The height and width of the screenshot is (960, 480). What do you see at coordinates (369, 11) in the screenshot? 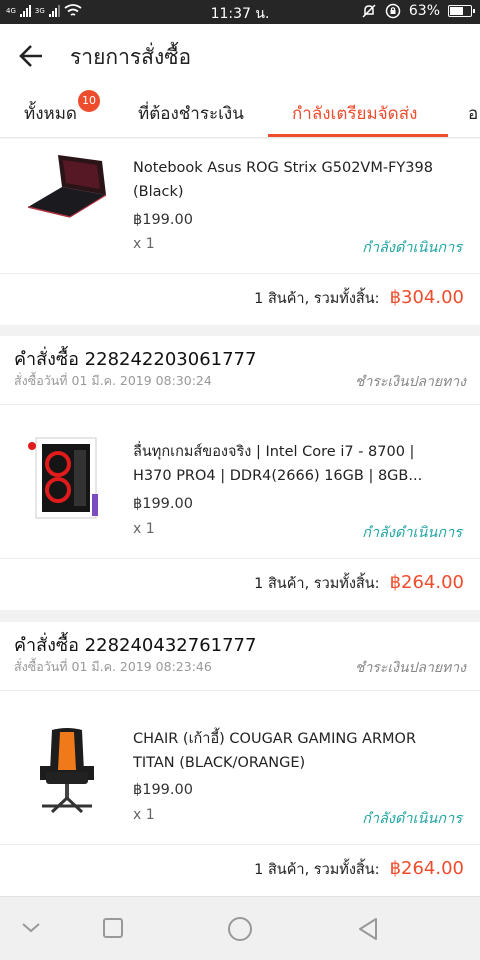
I see `no-notifications-icon` at bounding box center [369, 11].